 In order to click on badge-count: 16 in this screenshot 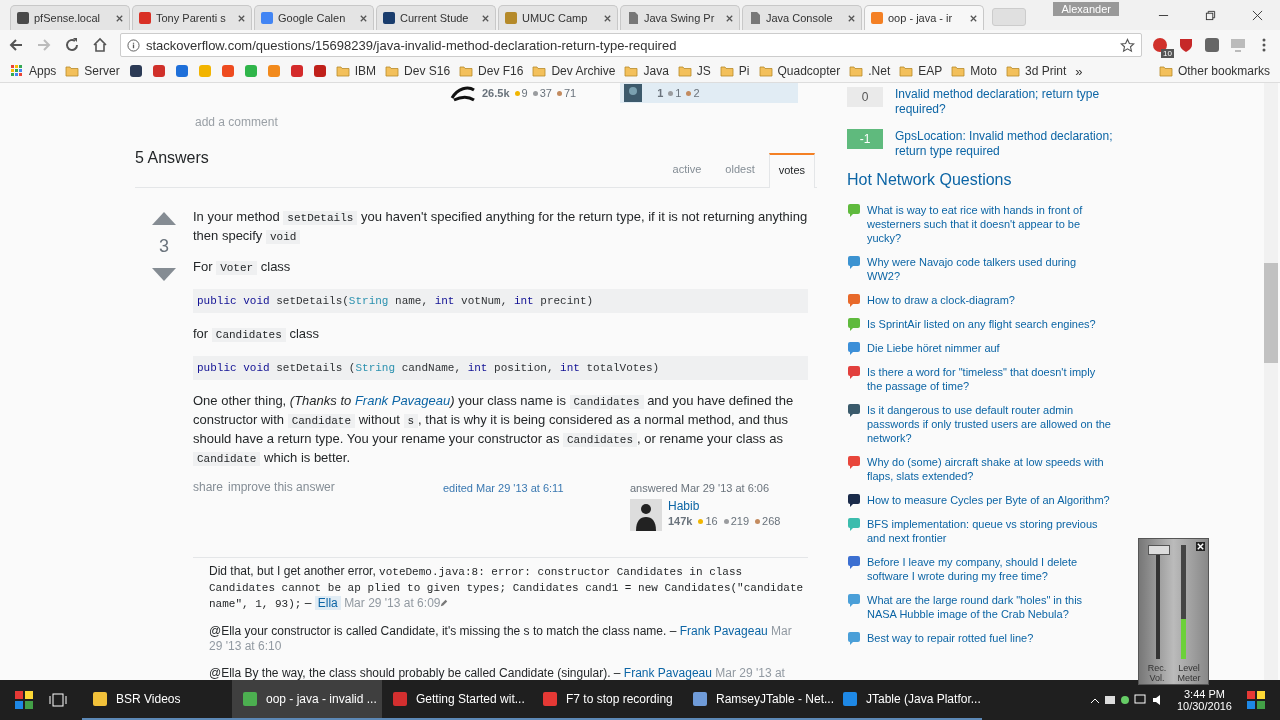, I will do `click(708, 521)`.